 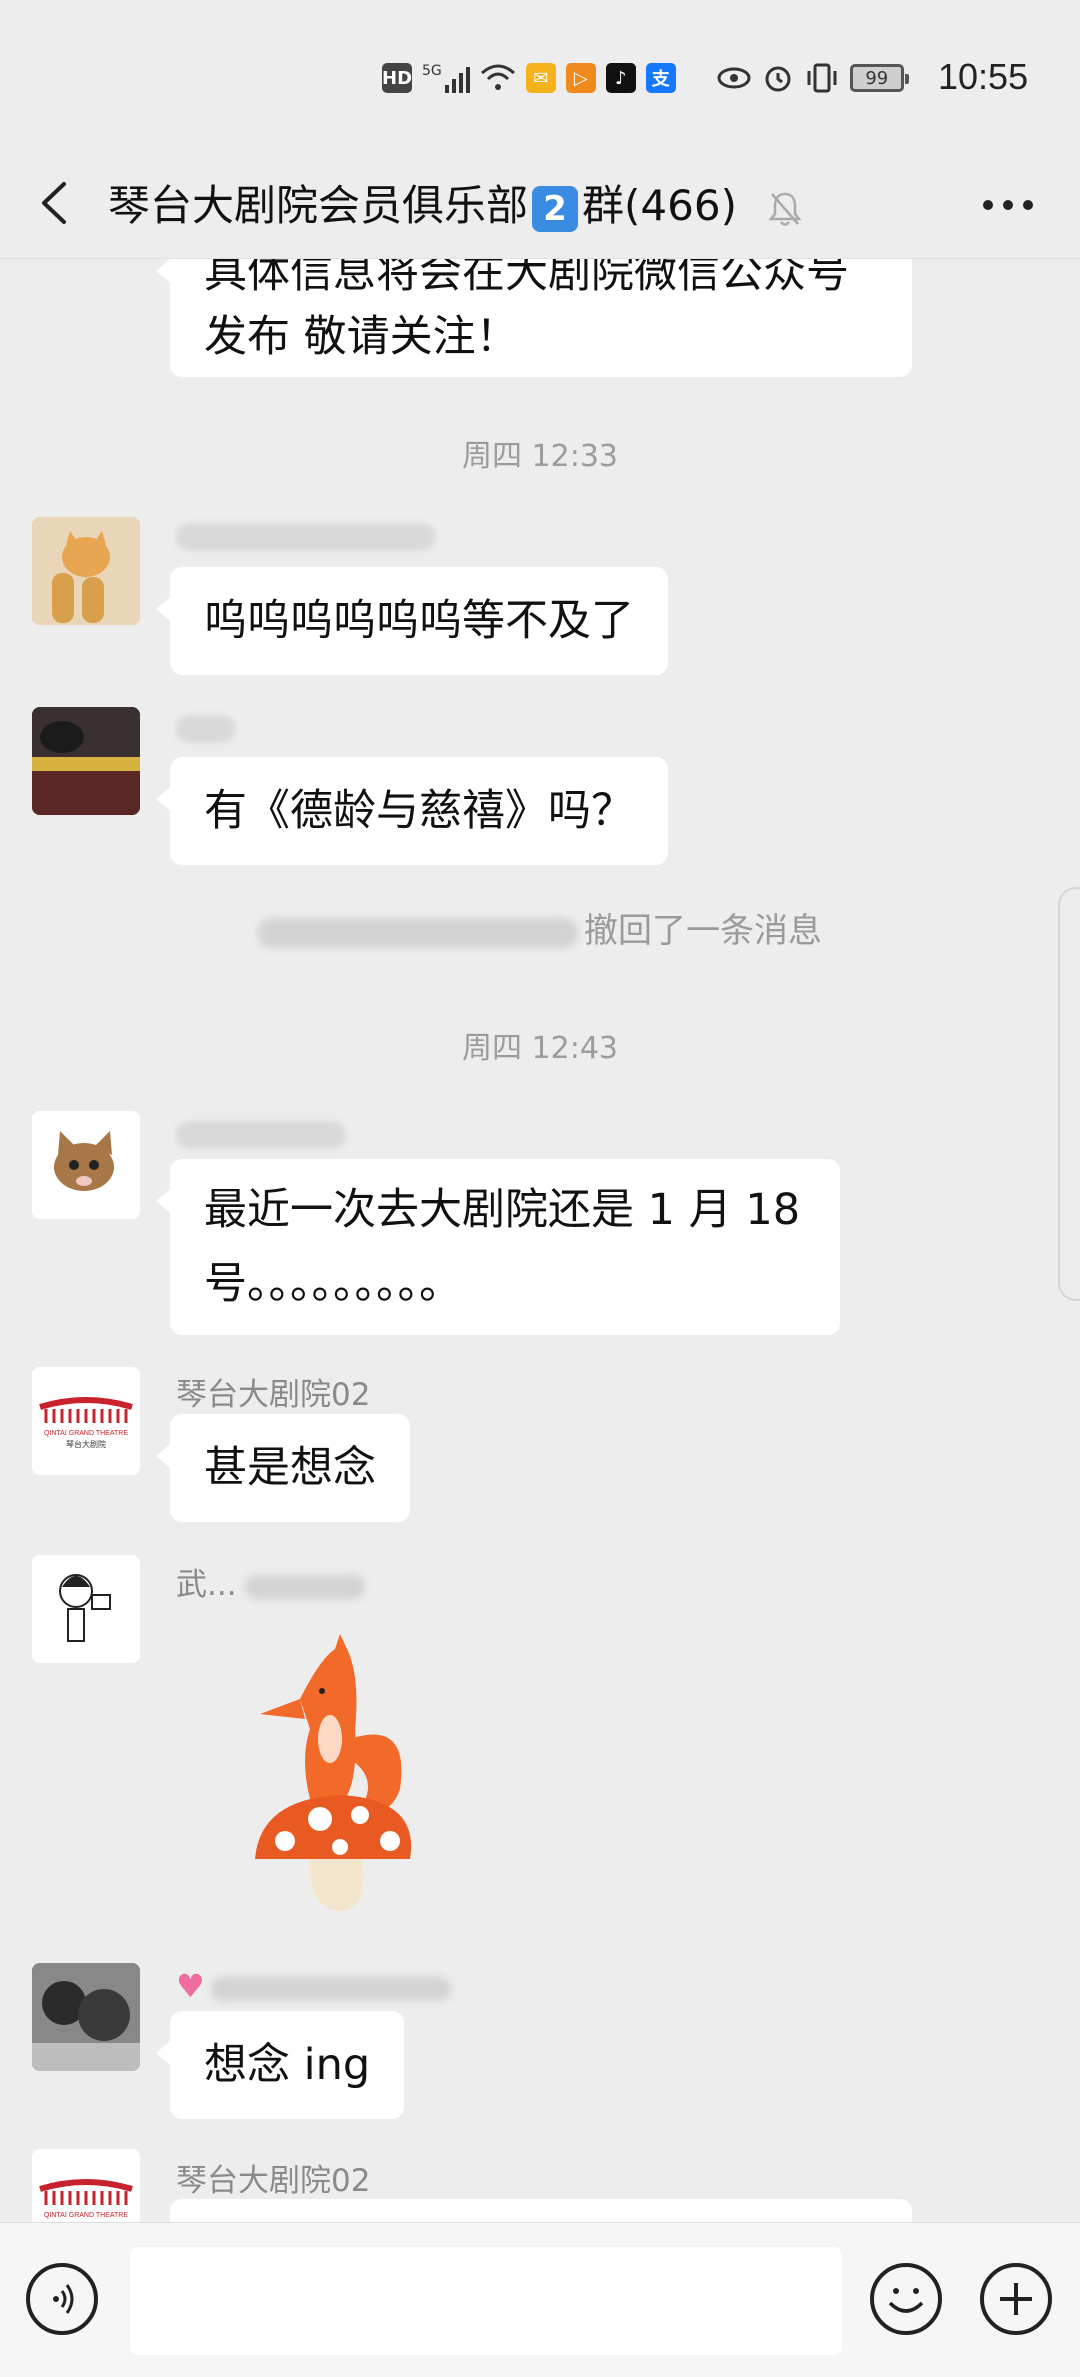 What do you see at coordinates (580, 78) in the screenshot?
I see `video-icon: ▷` at bounding box center [580, 78].